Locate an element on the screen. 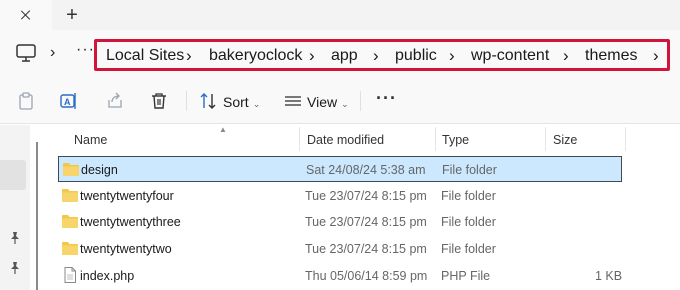 The image size is (680, 290). breadcrumb-wp-content: wp-content is located at coordinates (510, 56).